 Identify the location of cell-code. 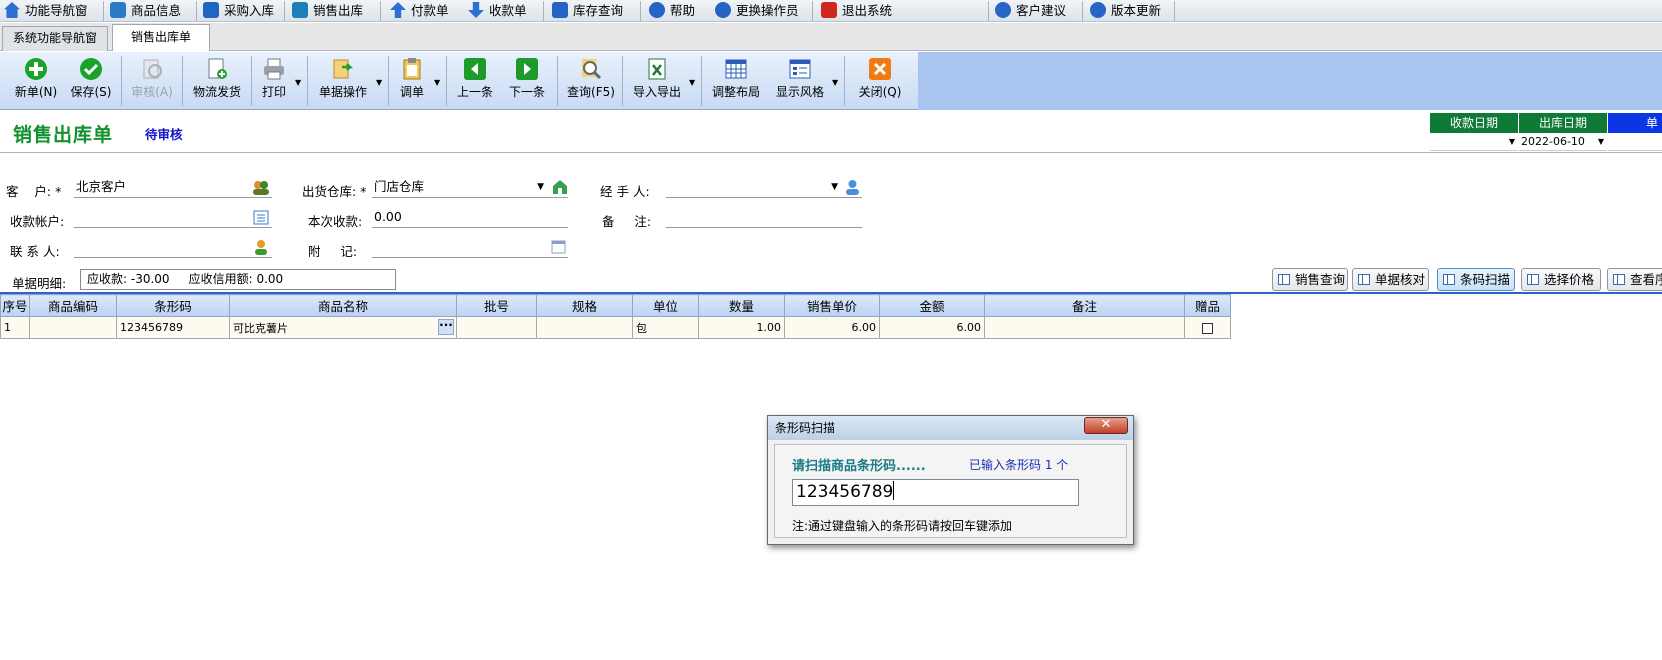
(73, 327).